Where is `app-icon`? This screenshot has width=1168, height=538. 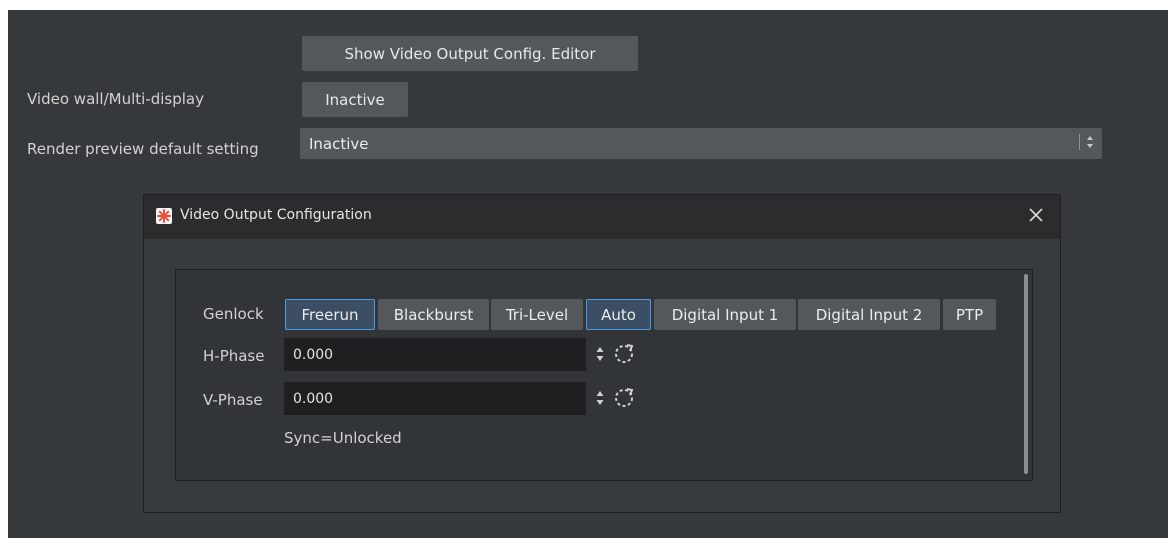 app-icon is located at coordinates (164, 216).